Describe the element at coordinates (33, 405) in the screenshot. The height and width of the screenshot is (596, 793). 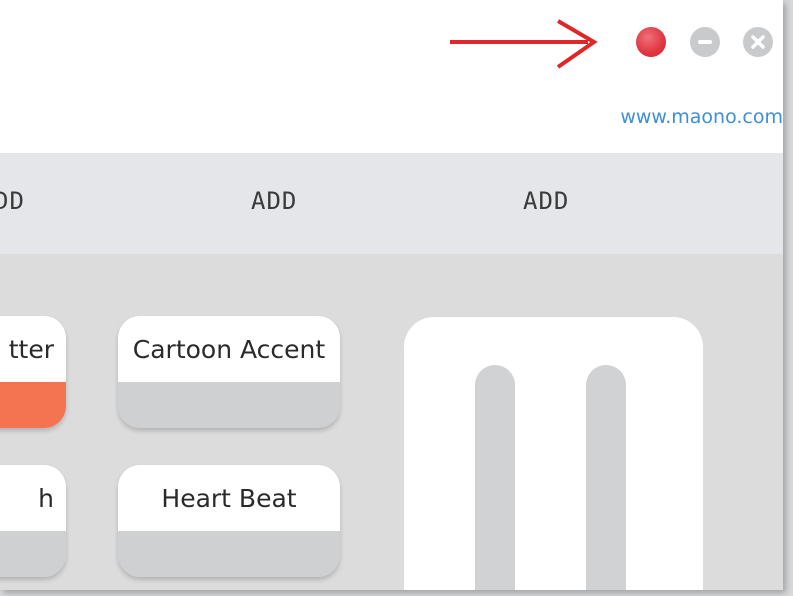
I see `card-active-bar` at that location.